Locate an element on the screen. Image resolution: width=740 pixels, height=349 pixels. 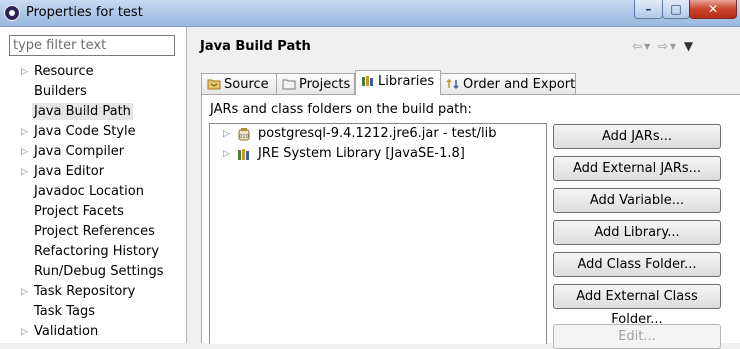
close-button: ✕ is located at coordinates (713, 9).